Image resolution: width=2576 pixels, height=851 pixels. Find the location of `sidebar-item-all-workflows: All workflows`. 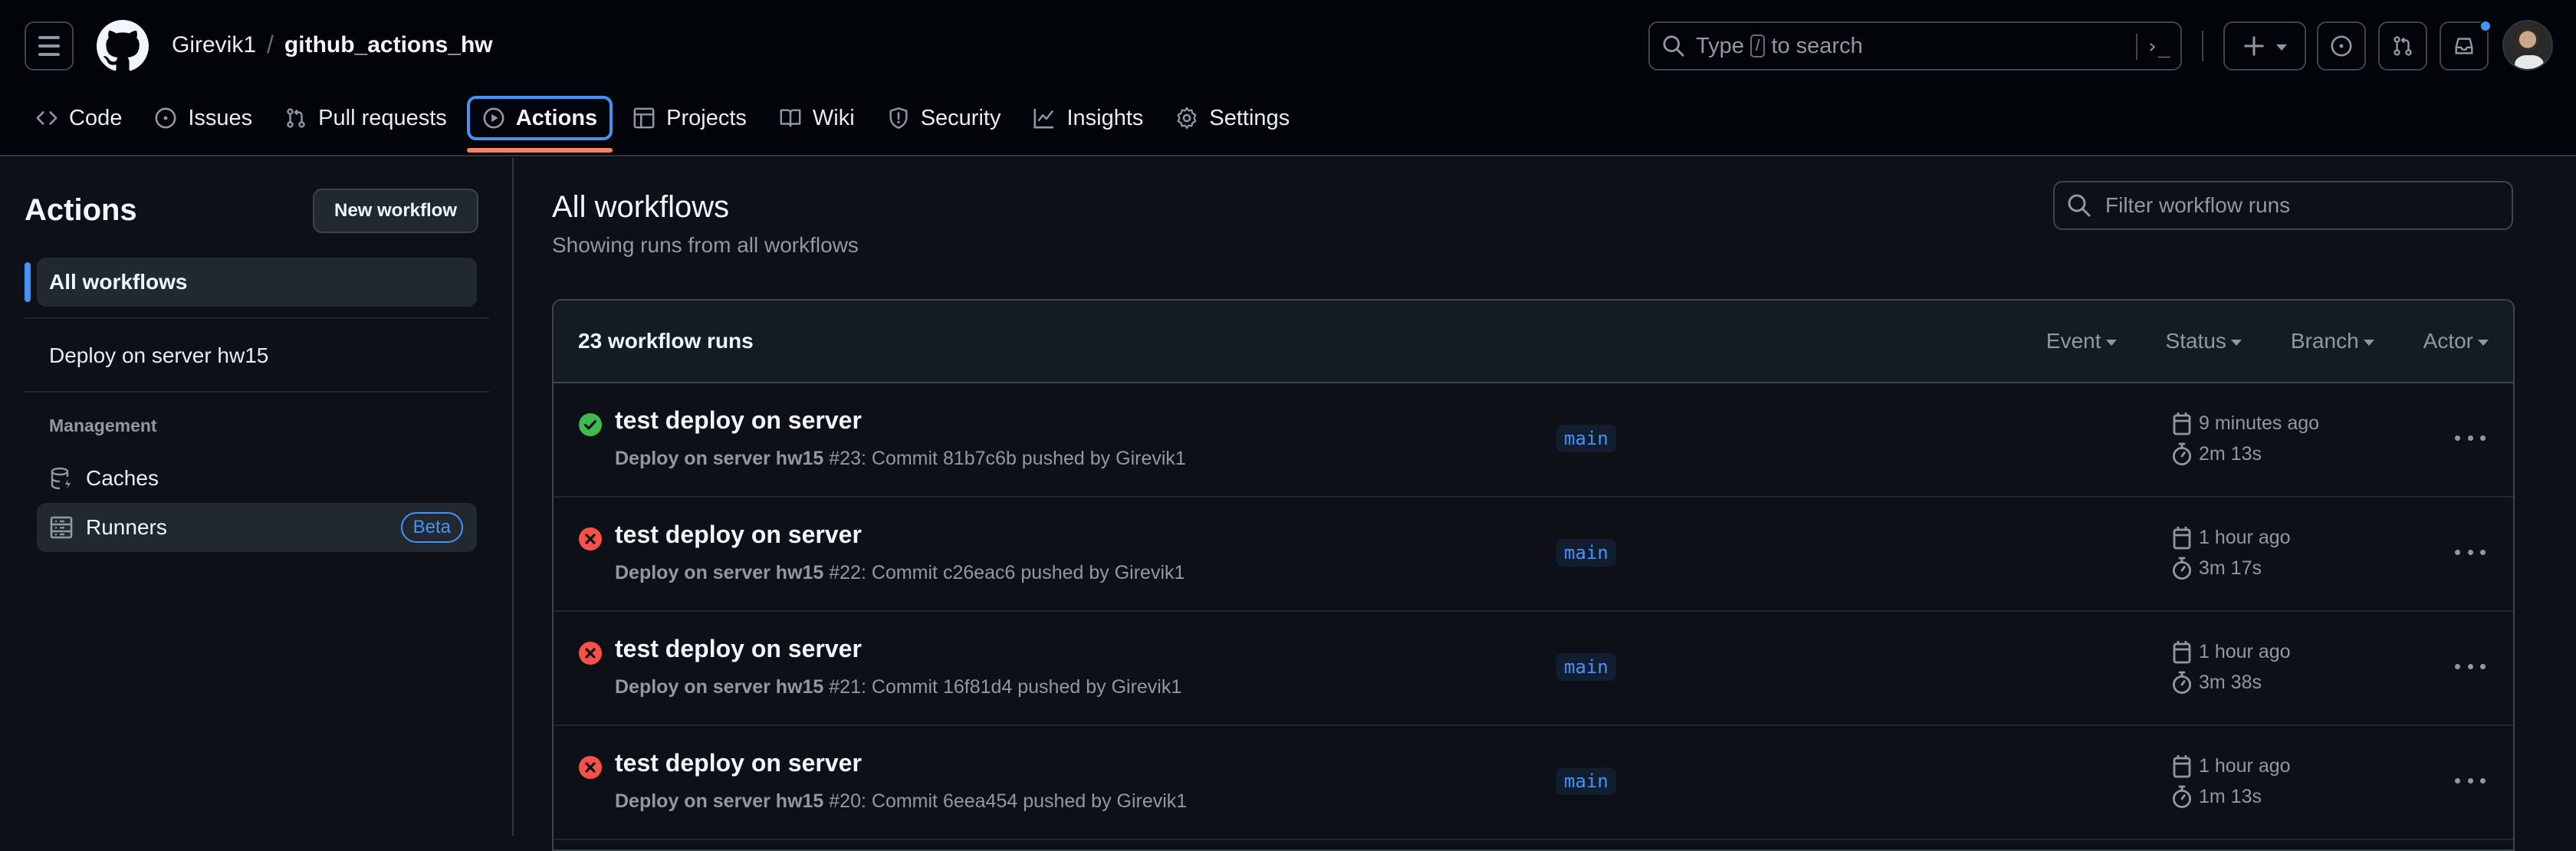

sidebar-item-all-workflows: All workflows is located at coordinates (257, 283).